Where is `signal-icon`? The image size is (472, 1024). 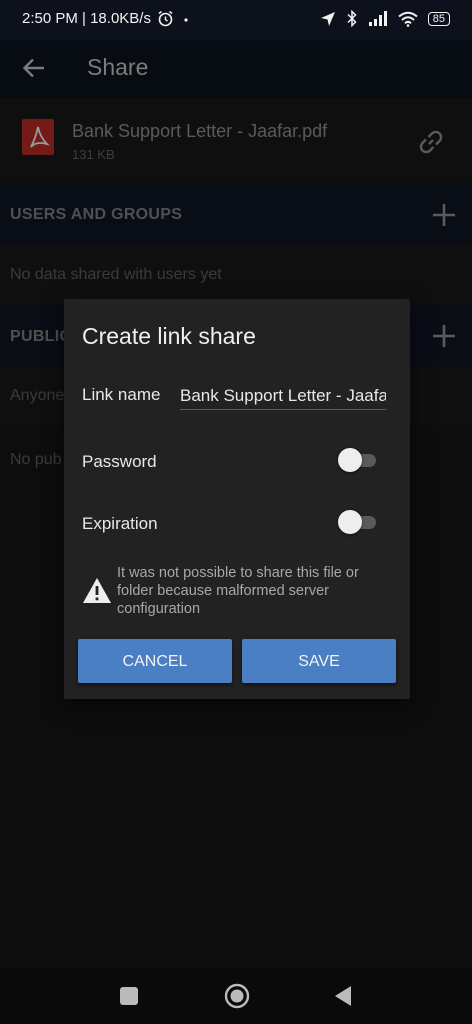
signal-icon is located at coordinates (377, 18).